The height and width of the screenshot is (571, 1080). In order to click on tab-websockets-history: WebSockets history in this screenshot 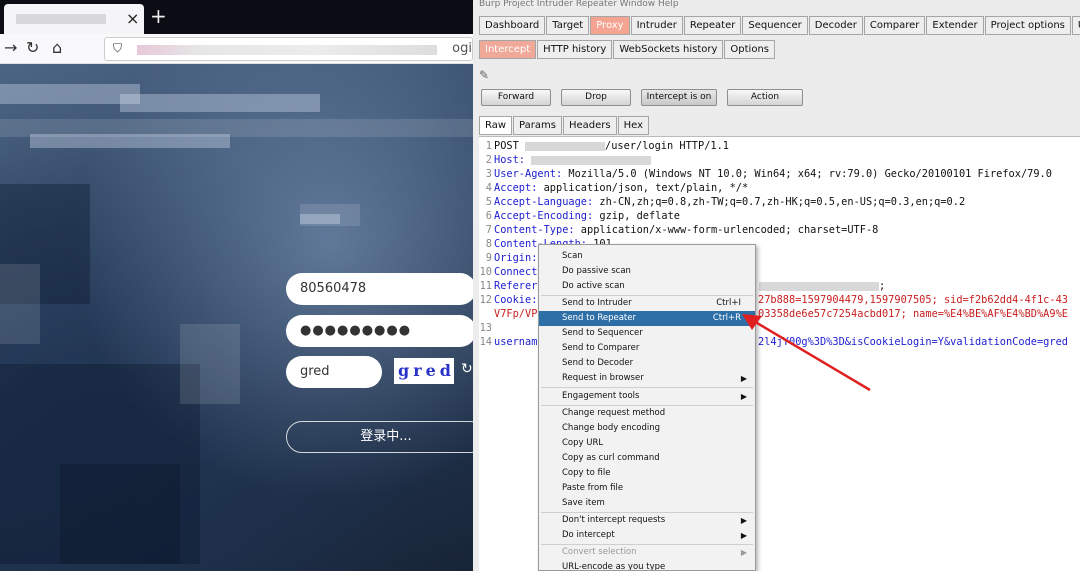, I will do `click(668, 49)`.